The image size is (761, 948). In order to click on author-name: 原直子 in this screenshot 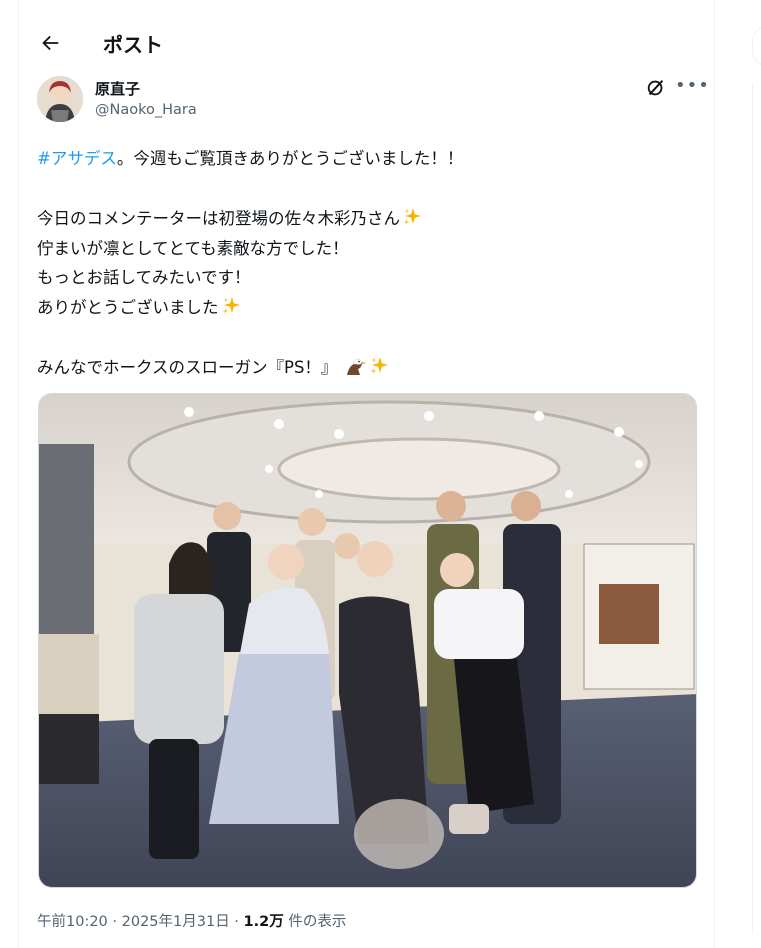, I will do `click(117, 88)`.